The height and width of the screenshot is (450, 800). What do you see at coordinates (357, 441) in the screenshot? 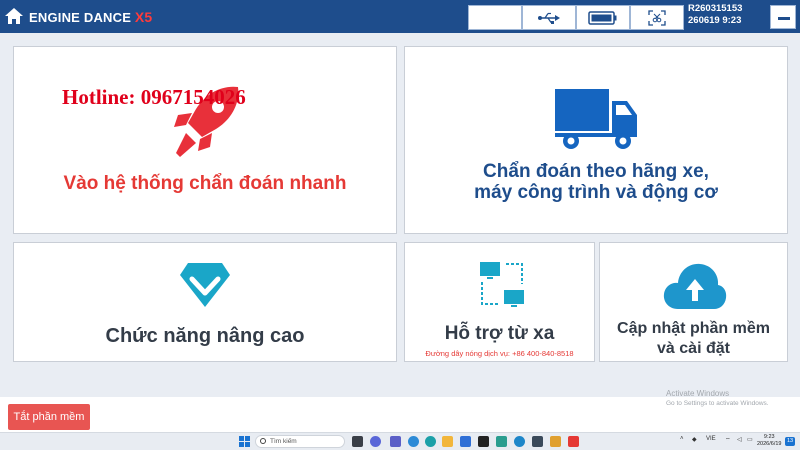
I see `task-view-icon` at bounding box center [357, 441].